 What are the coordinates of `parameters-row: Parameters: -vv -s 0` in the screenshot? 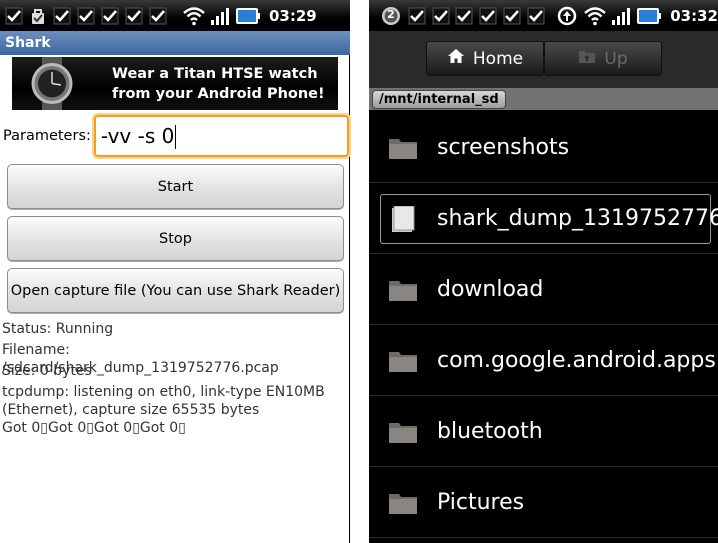 It's located at (177, 135).